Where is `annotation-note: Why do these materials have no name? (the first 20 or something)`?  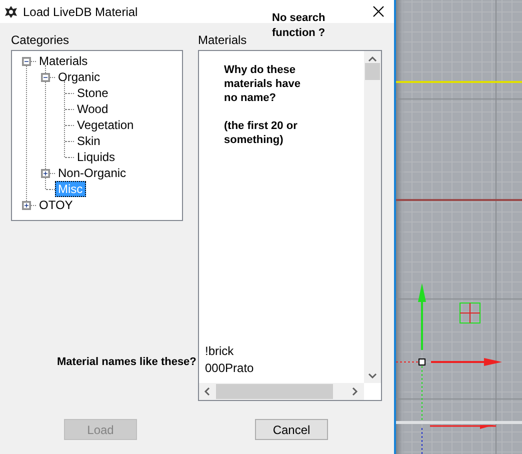
annotation-note: Why do these materials have no name? (the first 20 or something) is located at coordinates (261, 105).